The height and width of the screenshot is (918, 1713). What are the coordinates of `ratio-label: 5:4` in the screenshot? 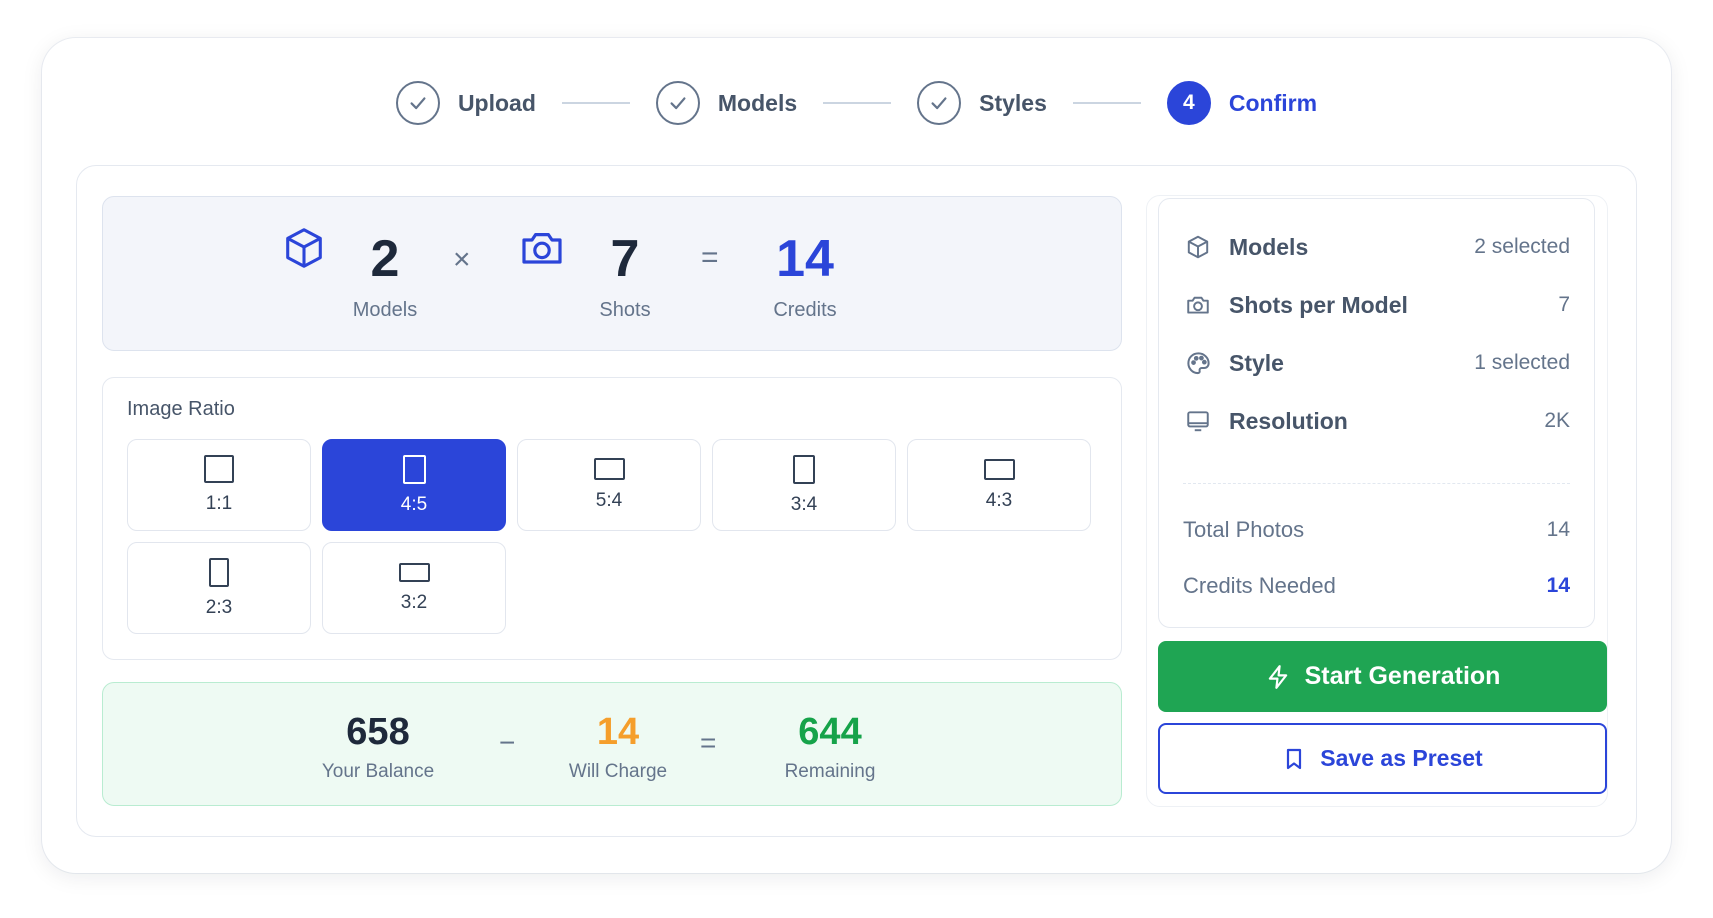 It's located at (609, 500).